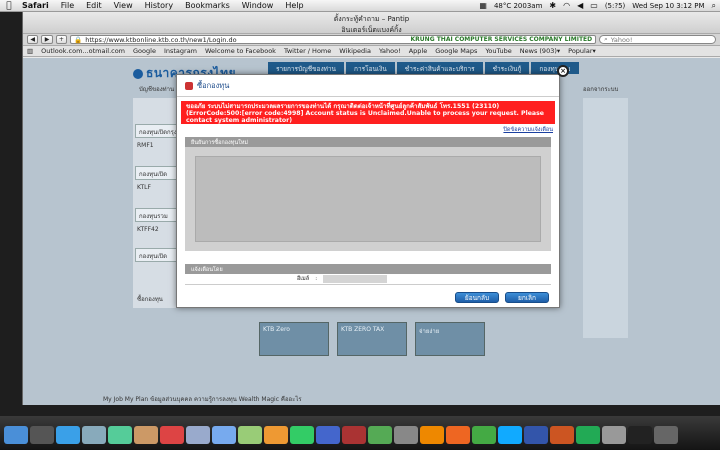 The width and height of the screenshot is (720, 450). Describe the element at coordinates (657, 39) in the screenshot. I see `search-input: ⌕ Yahoo!` at that location.